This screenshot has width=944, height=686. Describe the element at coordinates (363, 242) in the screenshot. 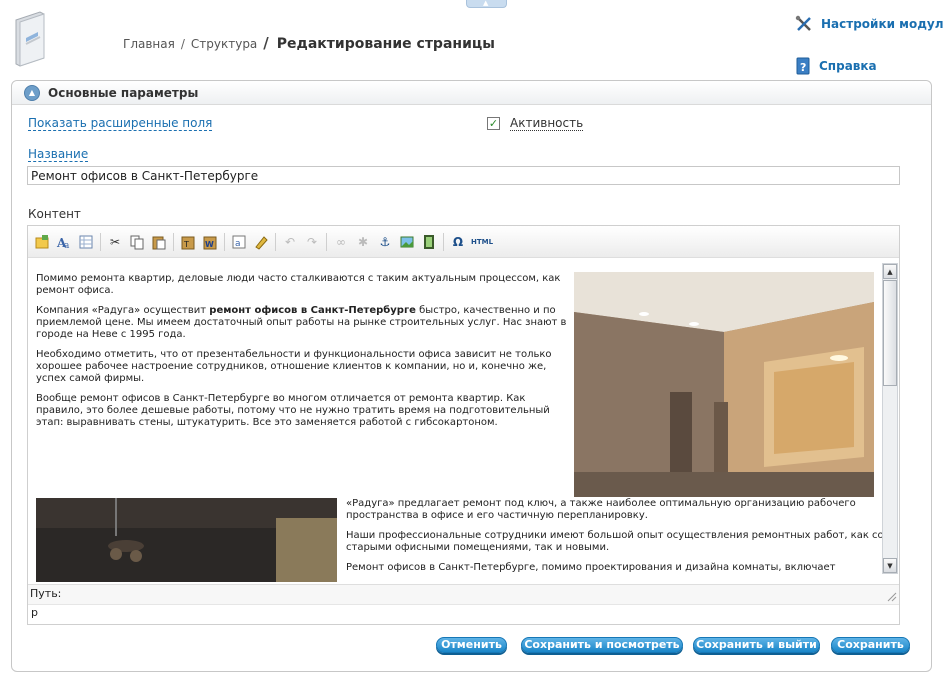

I see `unlink-icon: ✱` at that location.